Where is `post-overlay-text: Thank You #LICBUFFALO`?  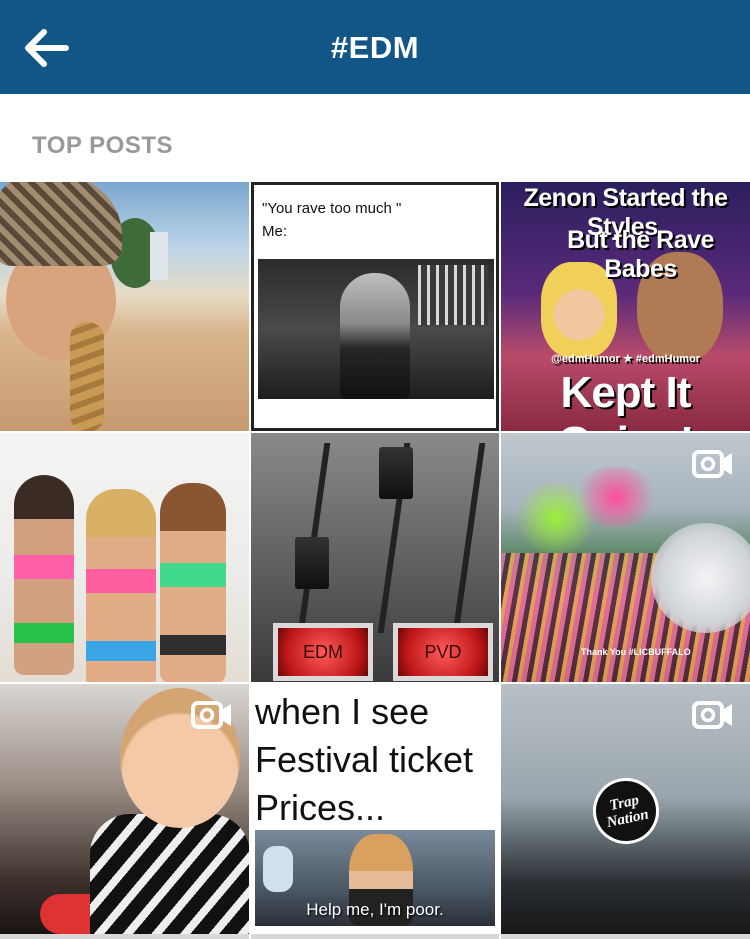 post-overlay-text: Thank You #LICBUFFALO is located at coordinates (636, 652).